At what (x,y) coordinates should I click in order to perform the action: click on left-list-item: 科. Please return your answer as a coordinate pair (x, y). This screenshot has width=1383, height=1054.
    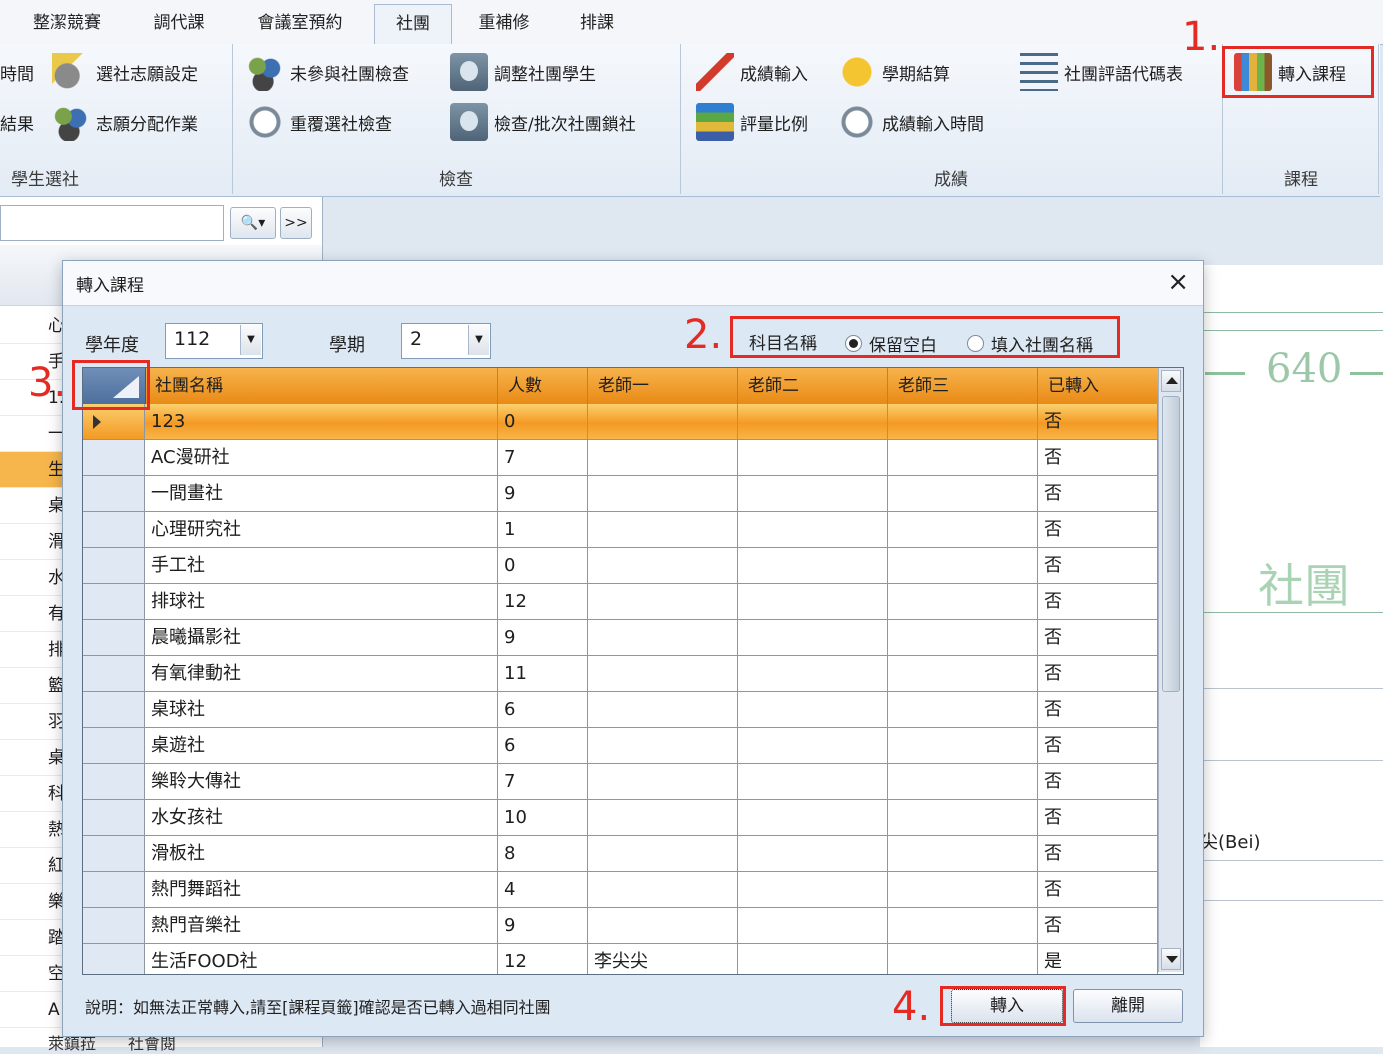
    Looking at the image, I should click on (35, 794).